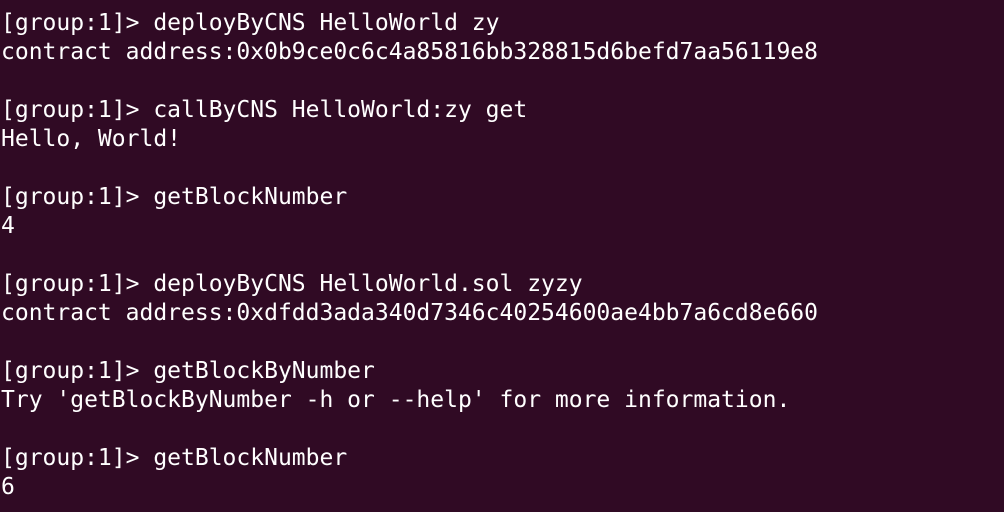  Describe the element at coordinates (91, 139) in the screenshot. I see `output-line: Hello, World!` at that location.